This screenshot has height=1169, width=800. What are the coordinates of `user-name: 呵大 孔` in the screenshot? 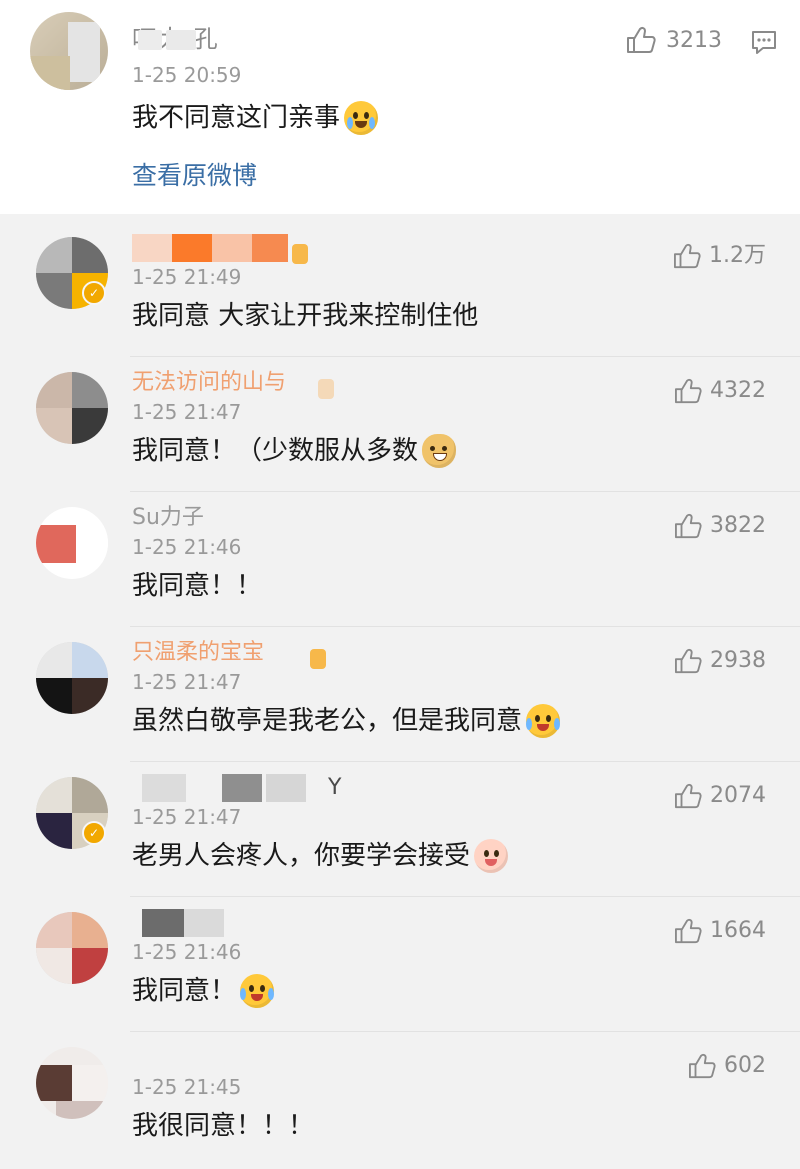 It's located at (187, 39).